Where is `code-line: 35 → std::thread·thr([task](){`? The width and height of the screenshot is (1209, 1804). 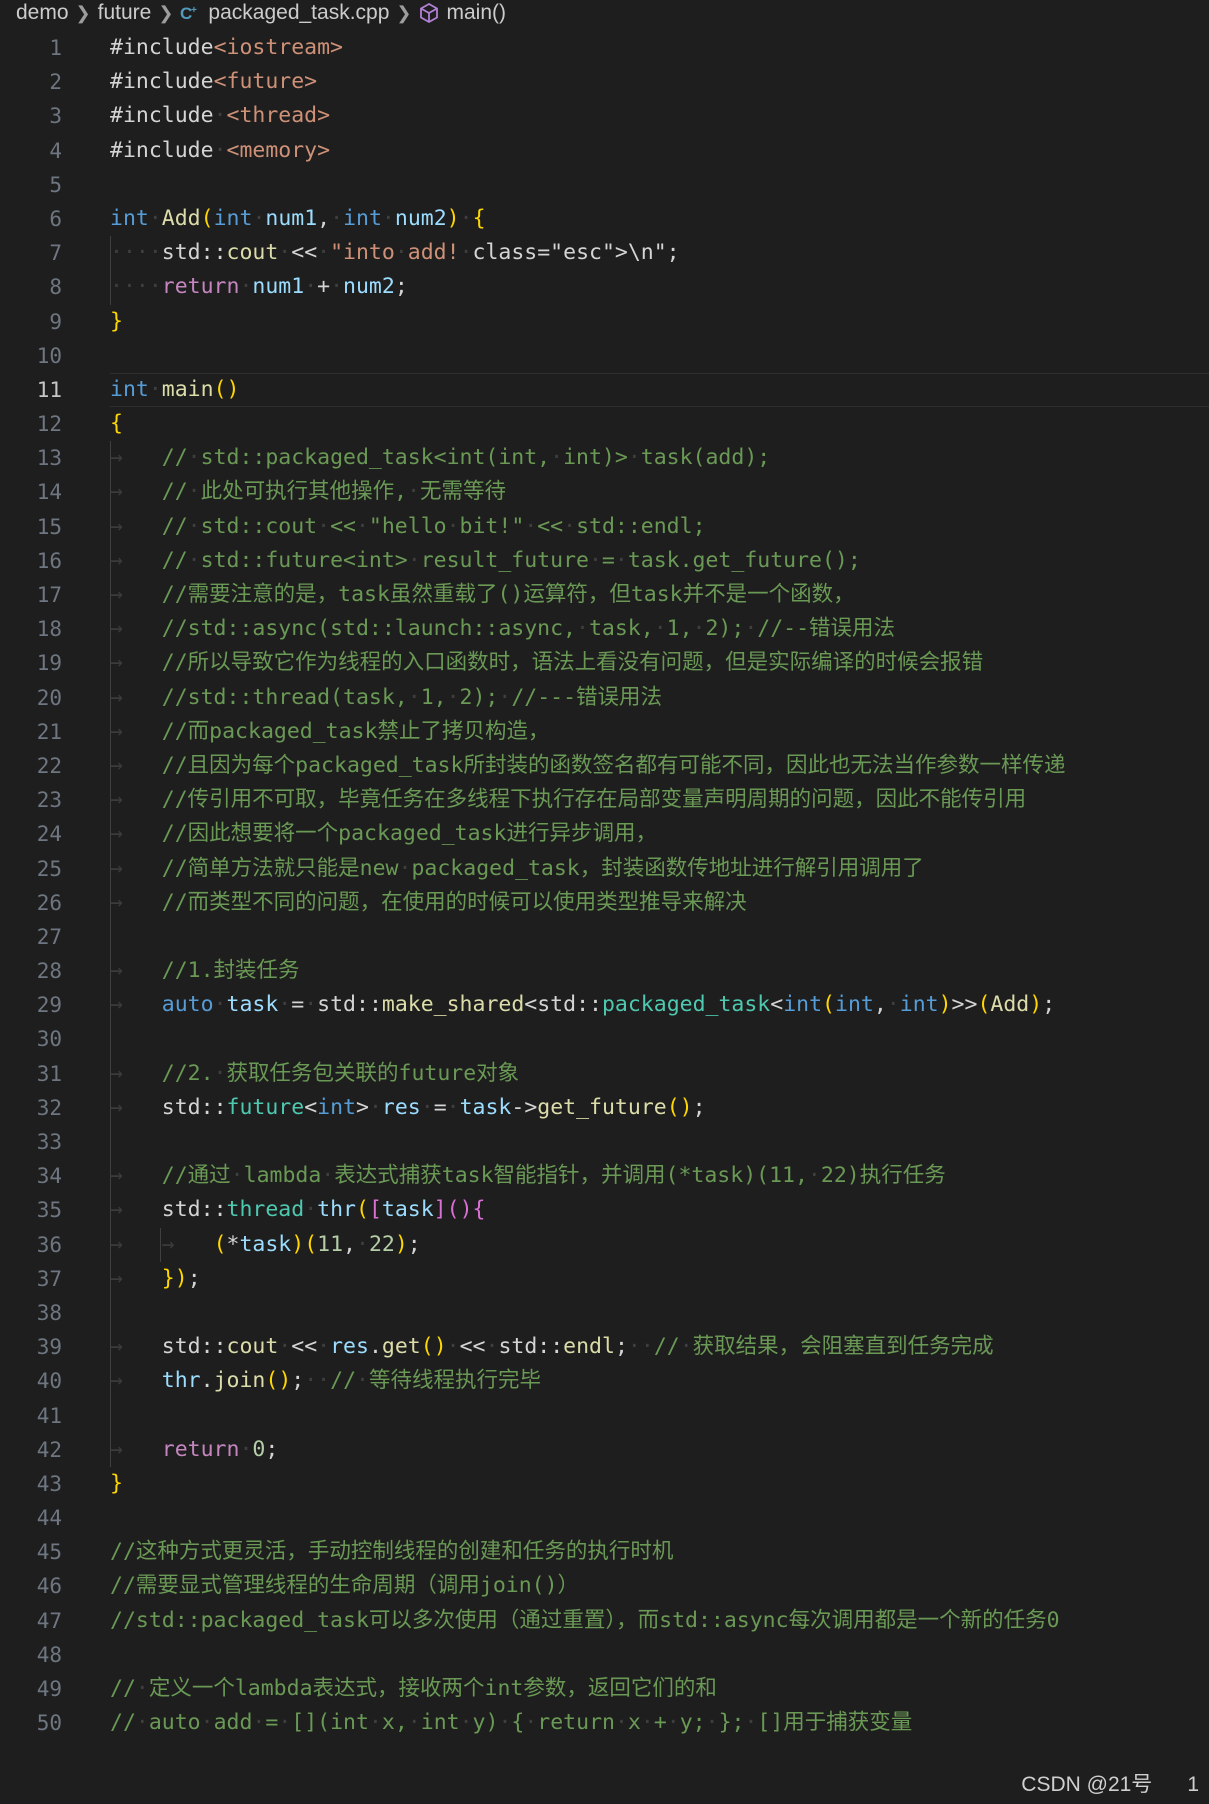
code-line: 35 → std::thread·thr([task](){ is located at coordinates (604, 1210).